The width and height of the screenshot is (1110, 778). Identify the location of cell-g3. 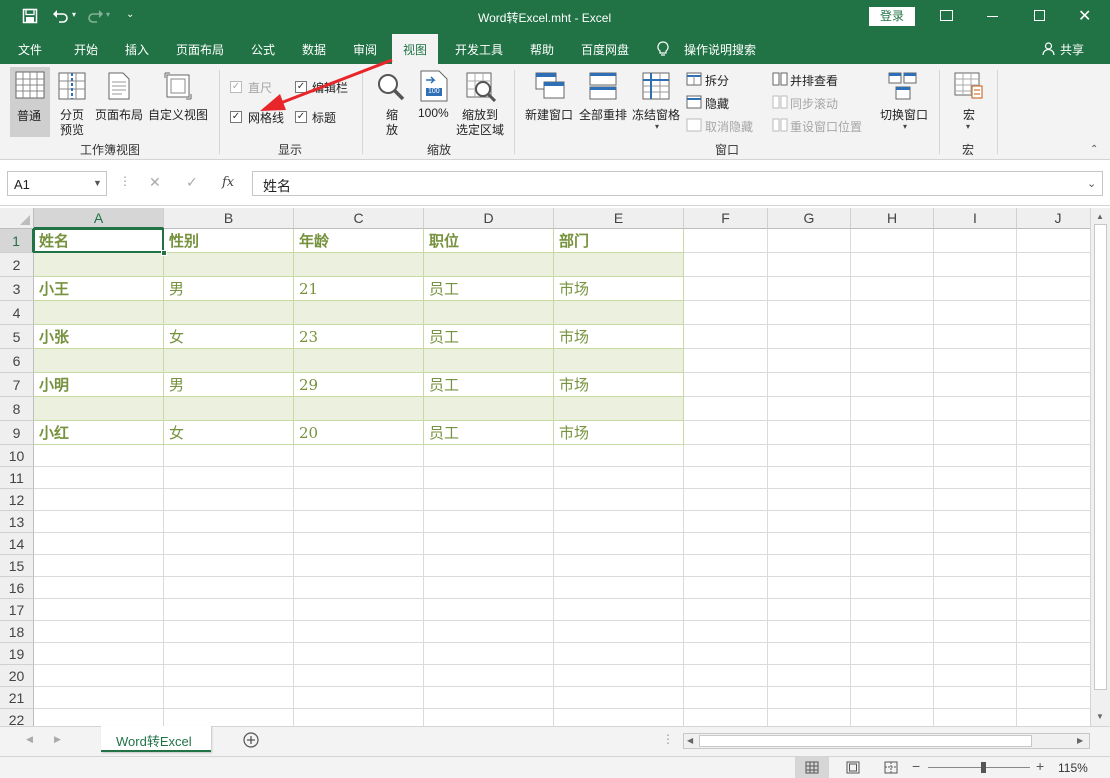
(809, 289).